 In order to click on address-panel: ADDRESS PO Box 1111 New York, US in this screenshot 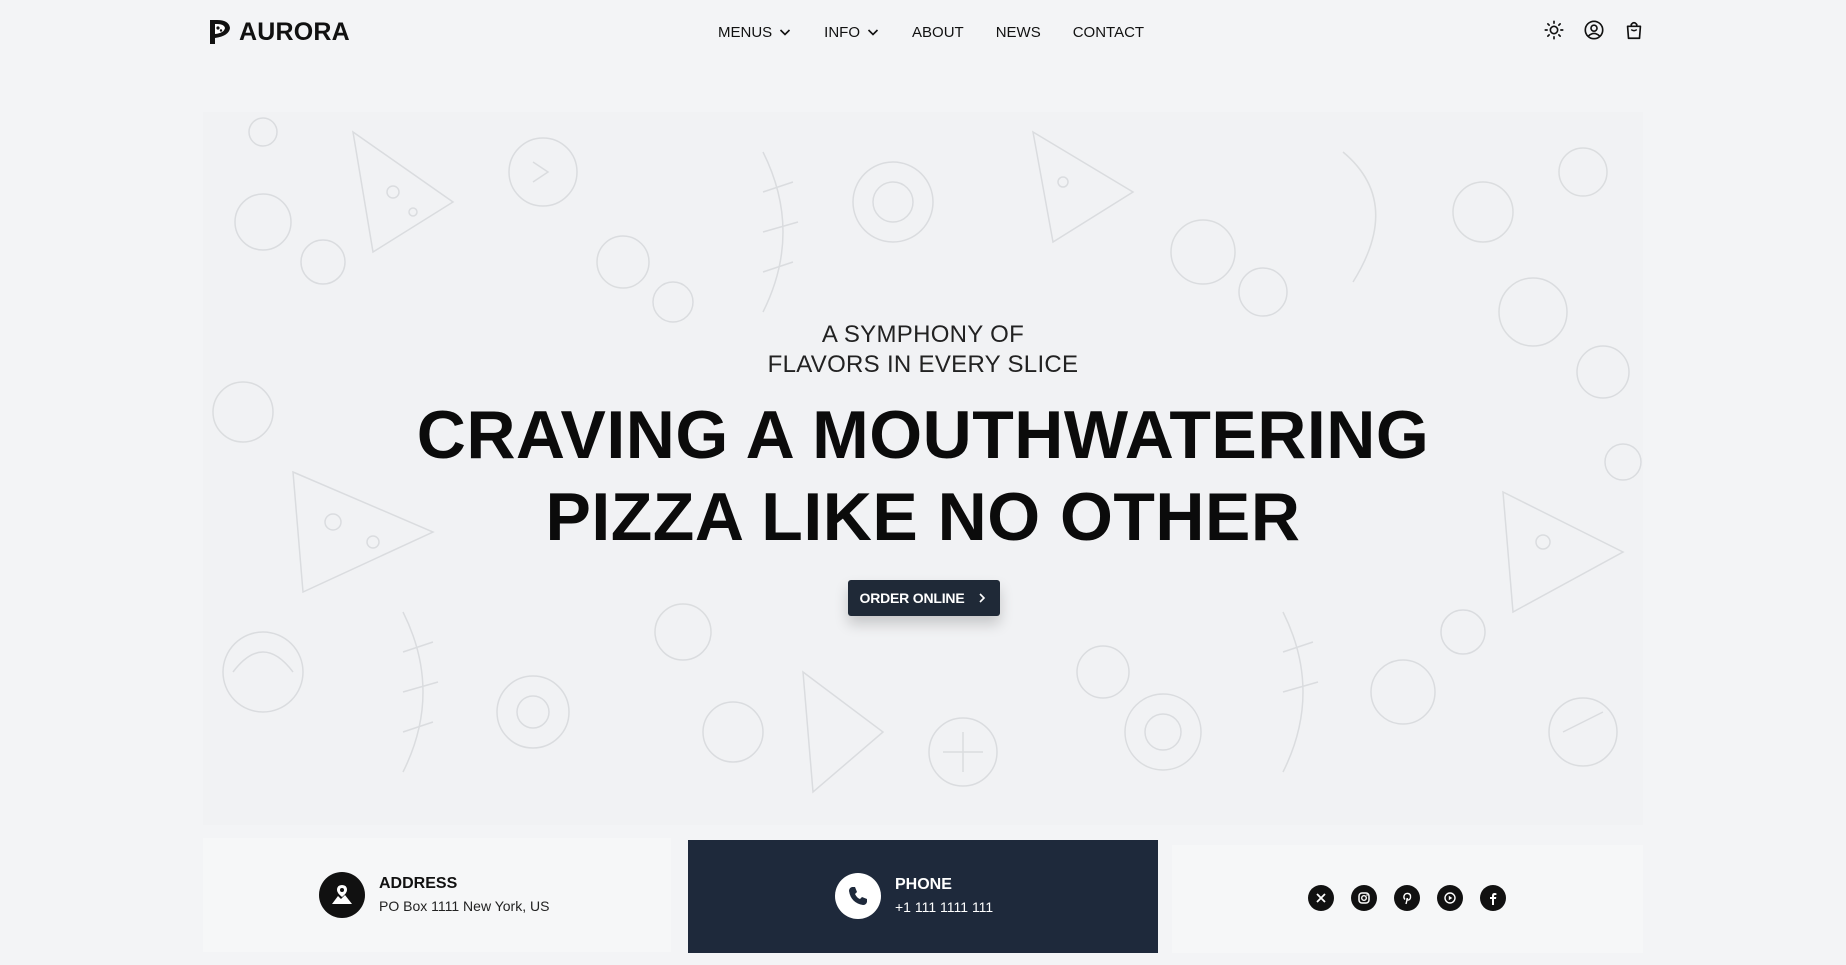, I will do `click(437, 895)`.